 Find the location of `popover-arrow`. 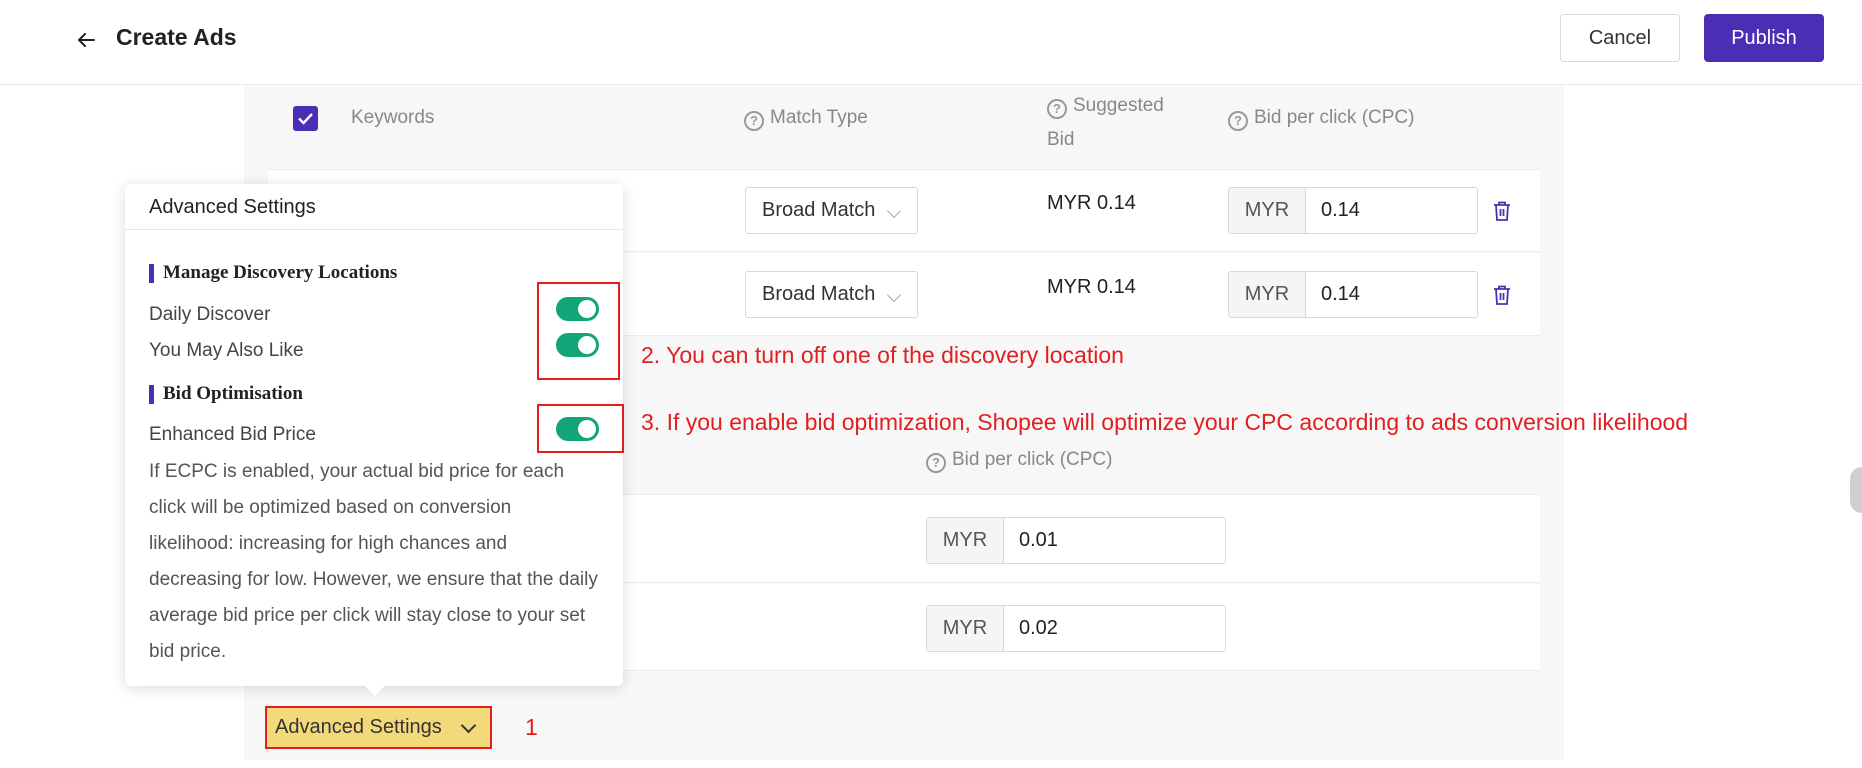

popover-arrow is located at coordinates (375, 691).